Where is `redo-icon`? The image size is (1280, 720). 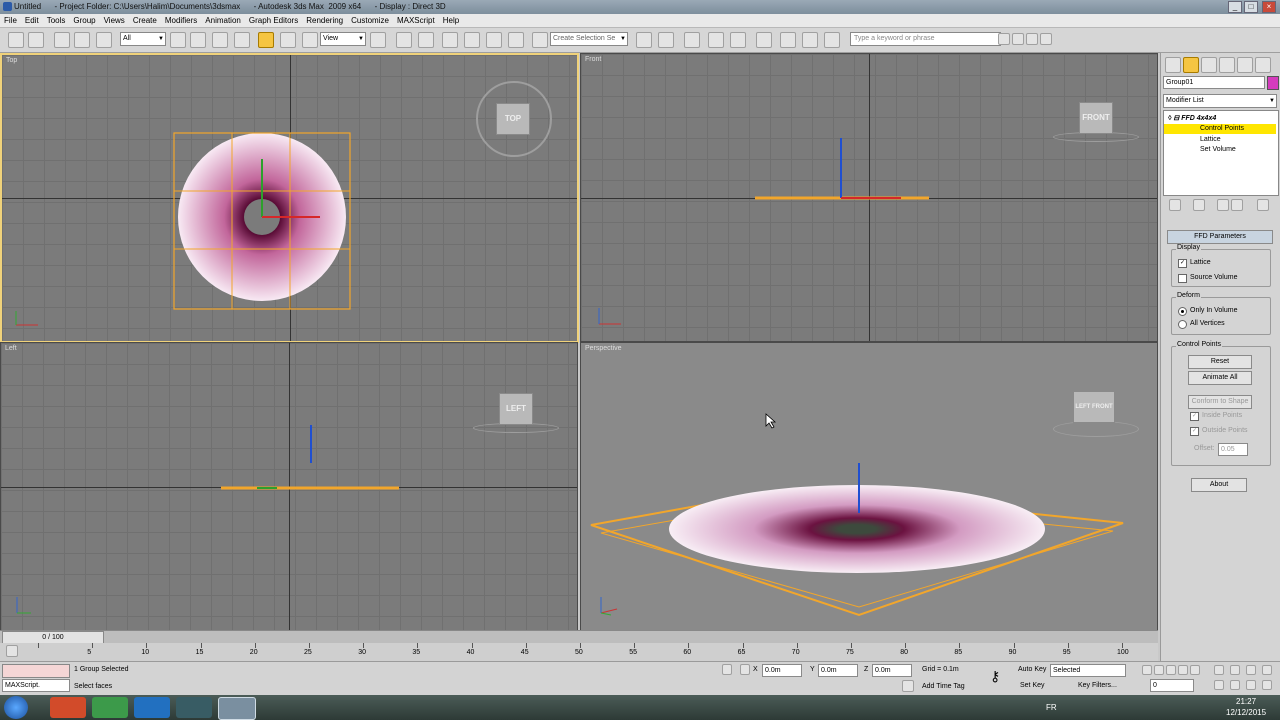 redo-icon is located at coordinates (36, 40).